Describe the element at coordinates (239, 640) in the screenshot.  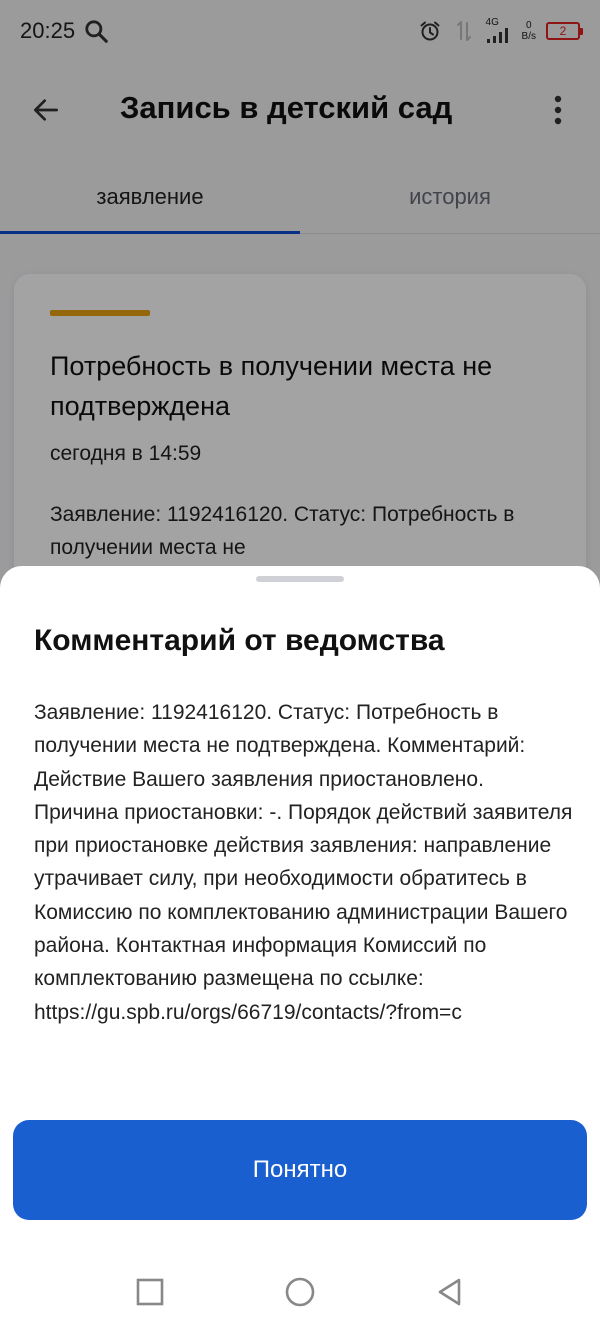
I see `sheet-title: Комментарий от ведомства` at that location.